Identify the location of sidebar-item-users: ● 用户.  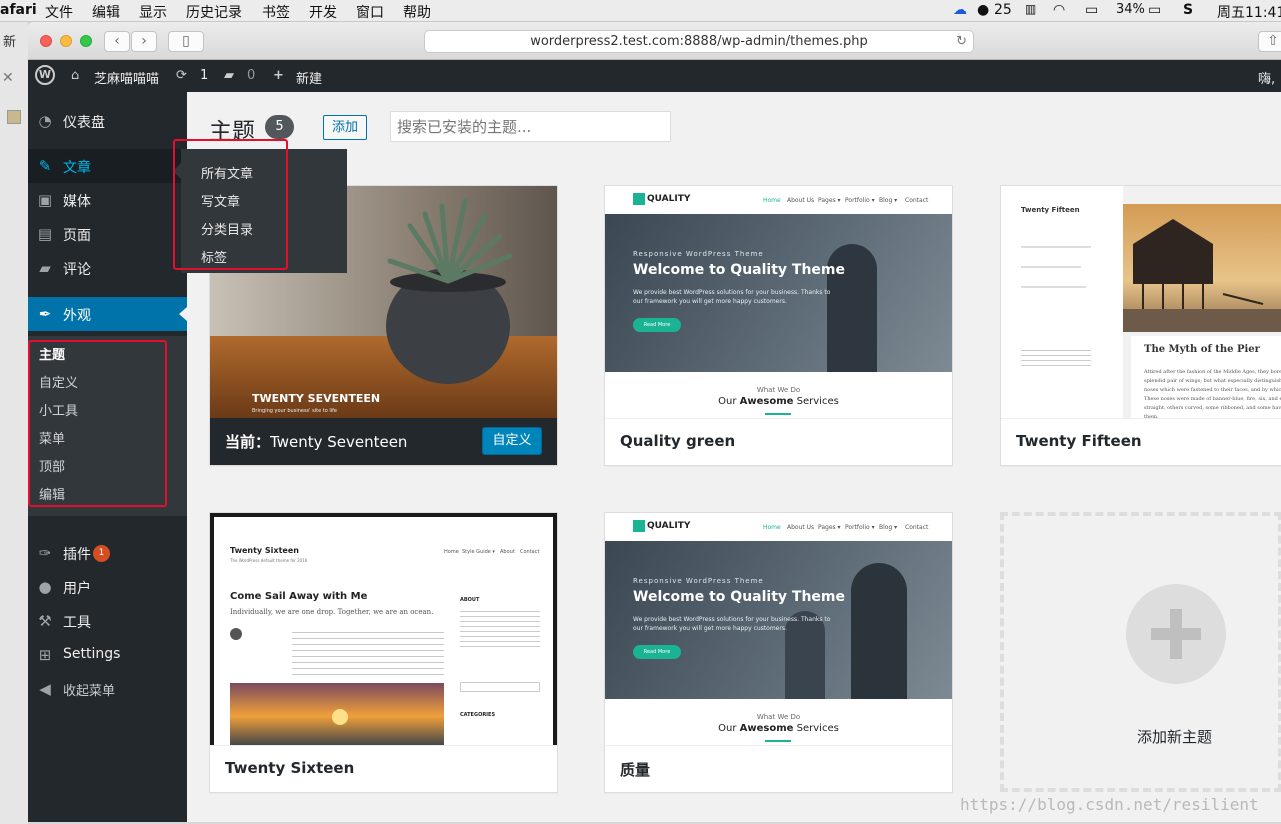
(107, 587).